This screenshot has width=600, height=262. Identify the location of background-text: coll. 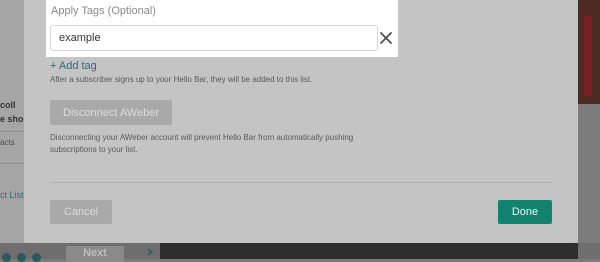
(8, 105).